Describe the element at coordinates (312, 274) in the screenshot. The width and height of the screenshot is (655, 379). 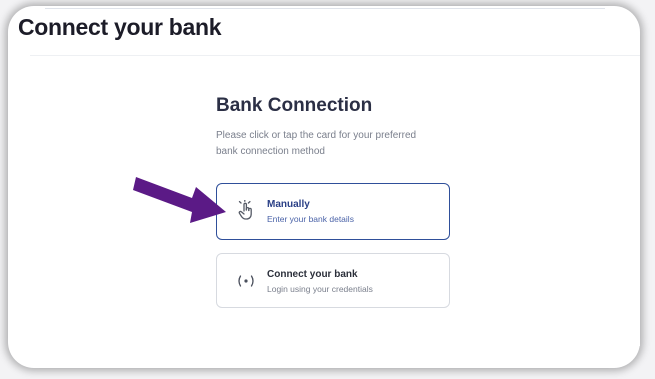
I see `option-title: Connect your bank` at that location.